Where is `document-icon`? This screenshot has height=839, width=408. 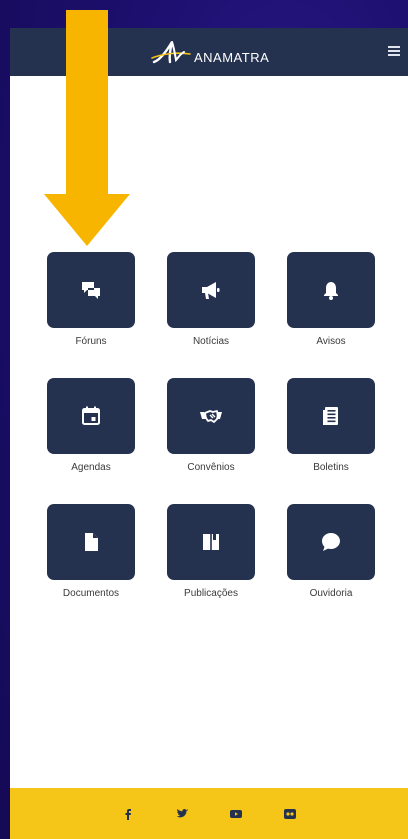 document-icon is located at coordinates (91, 542).